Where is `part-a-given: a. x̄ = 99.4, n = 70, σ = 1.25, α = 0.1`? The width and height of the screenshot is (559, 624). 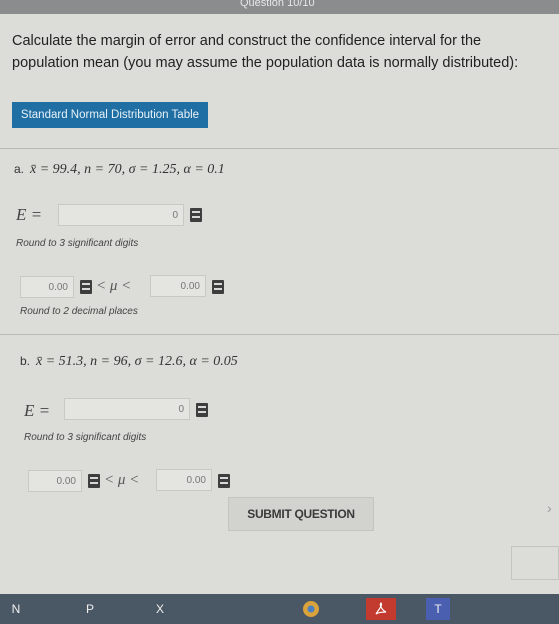
part-a-given: a. x̄ = 99.4, n = 70, σ = 1.25, α = 0.1 is located at coordinates (119, 170).